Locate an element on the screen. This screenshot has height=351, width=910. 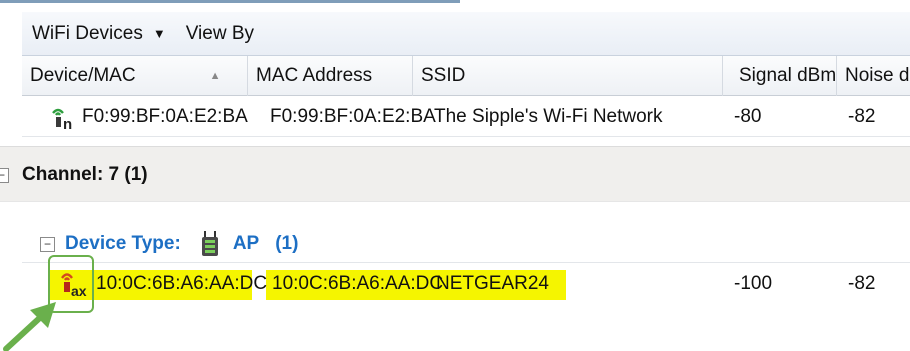
column-header-mac-address: MAC Address is located at coordinates (330, 76).